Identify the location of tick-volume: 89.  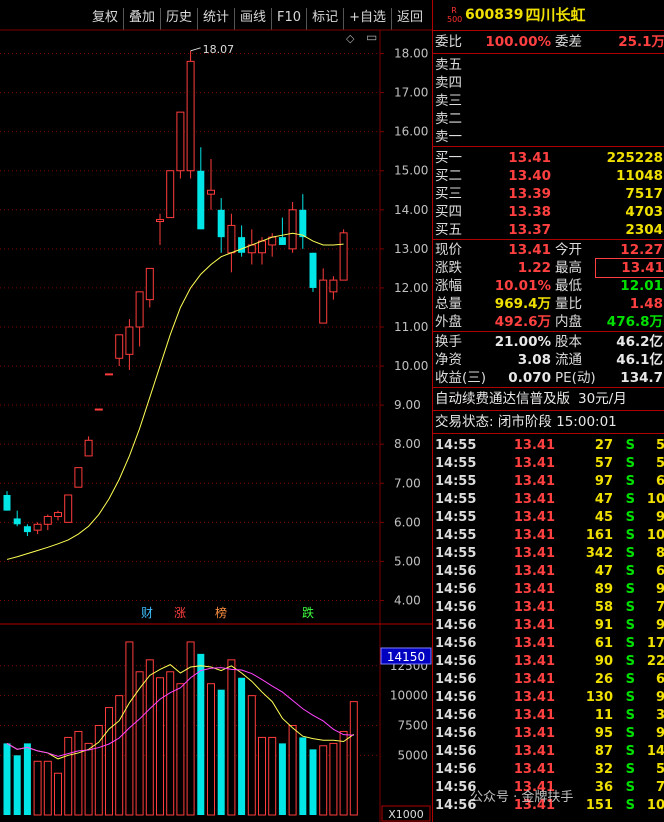
(603, 589).